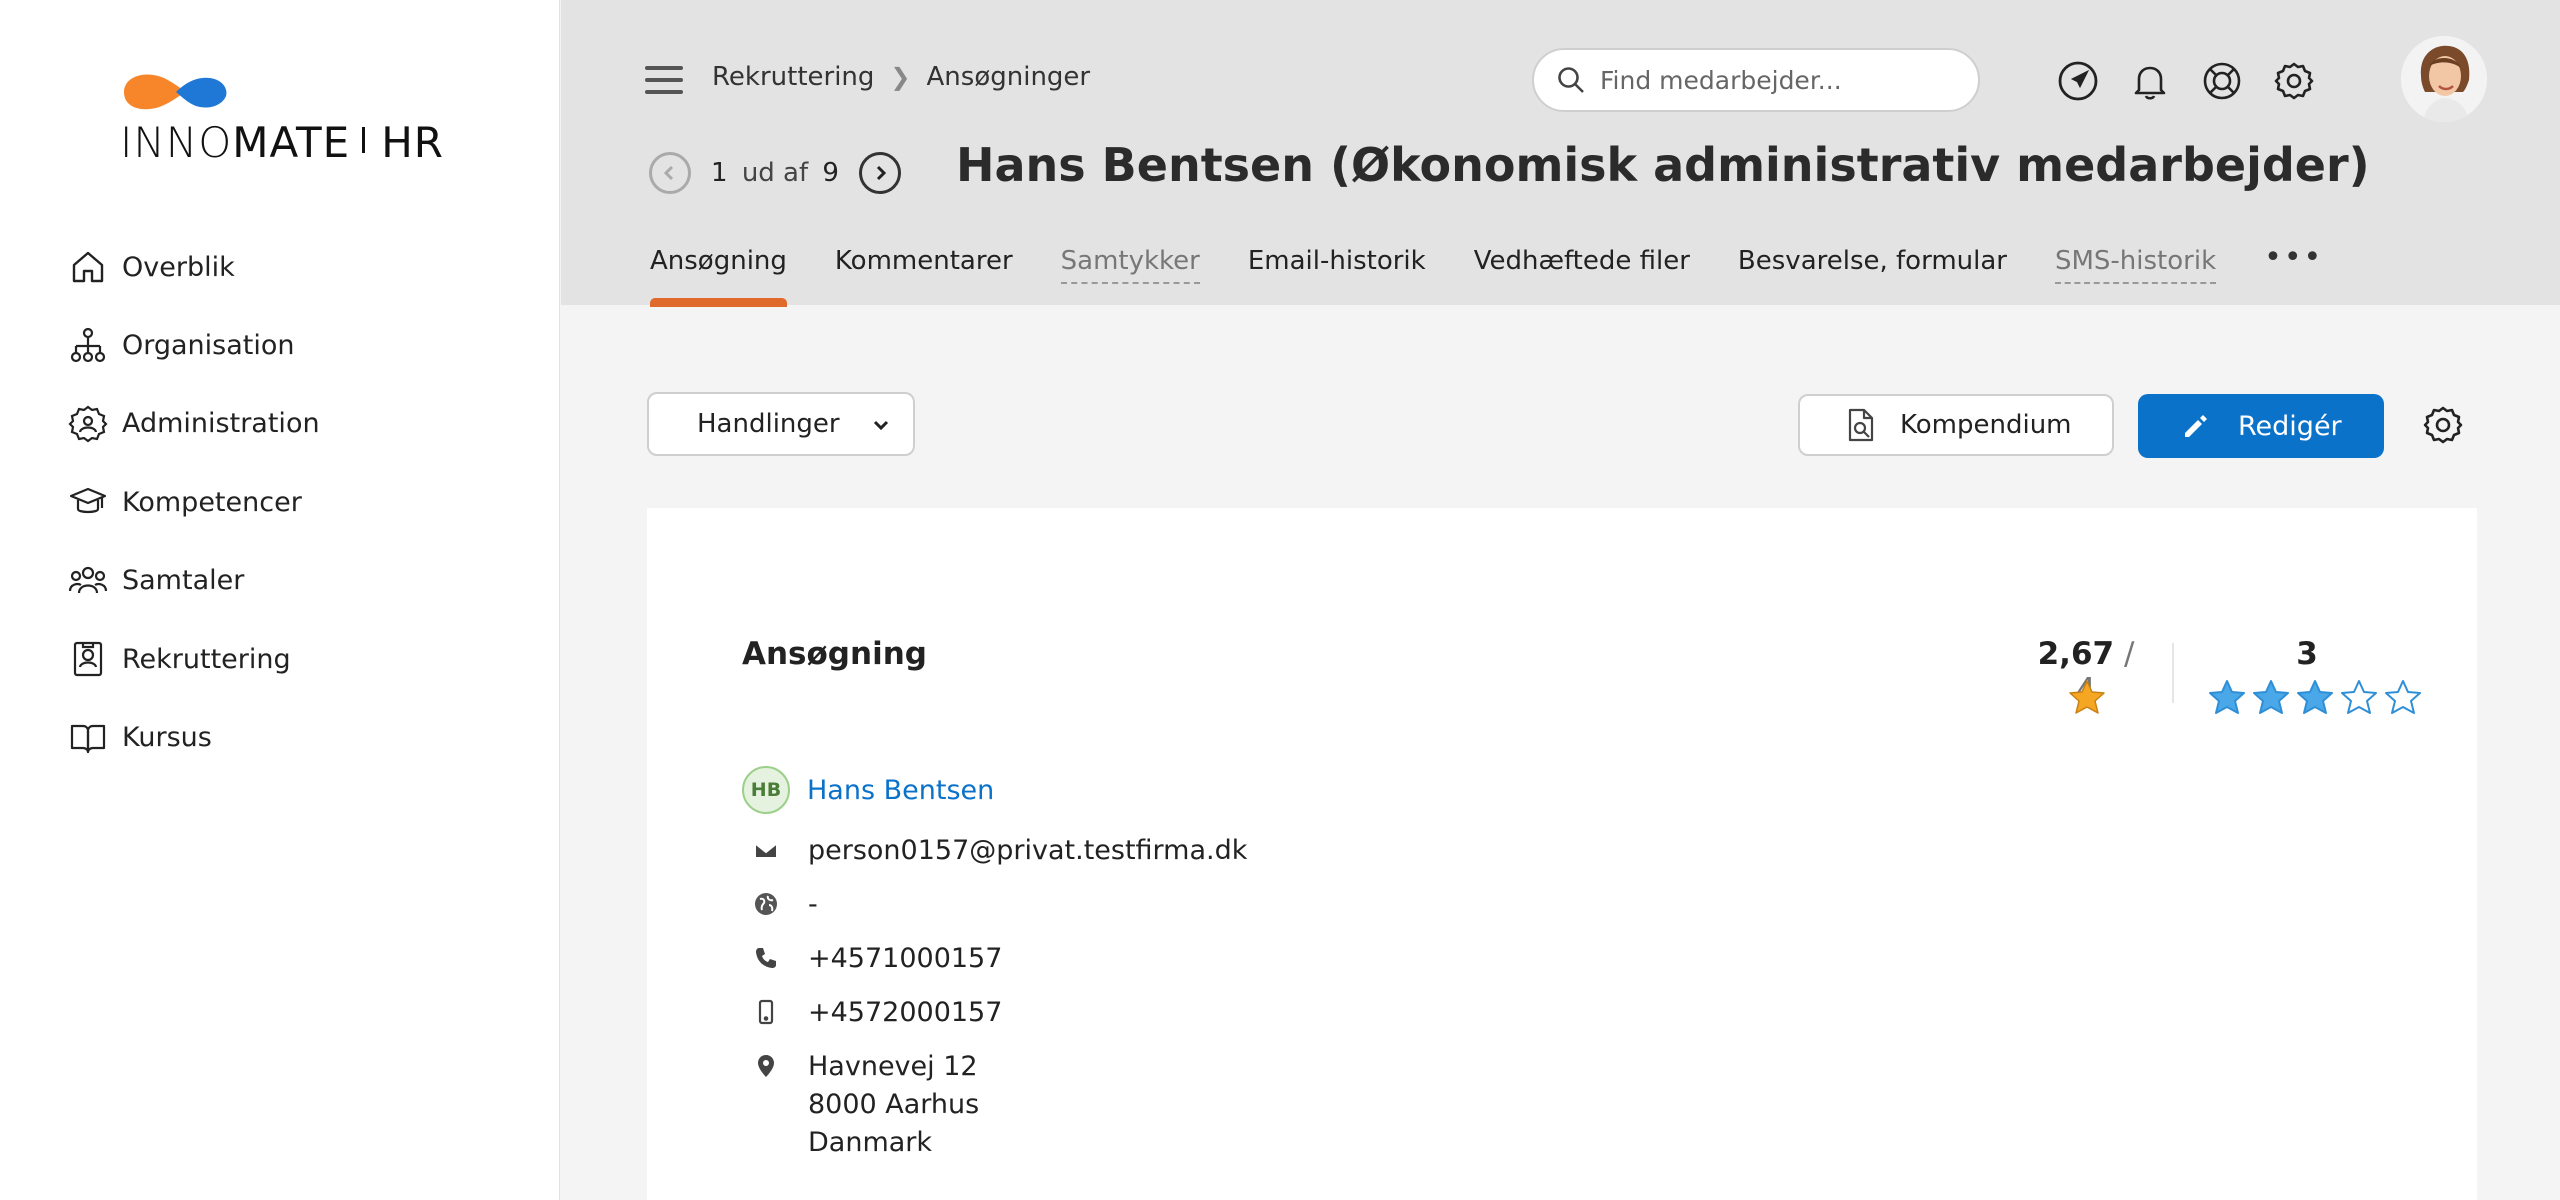 The image size is (2560, 1200). What do you see at coordinates (781, 424) in the screenshot?
I see `actions-dropdown: Handlinger` at bounding box center [781, 424].